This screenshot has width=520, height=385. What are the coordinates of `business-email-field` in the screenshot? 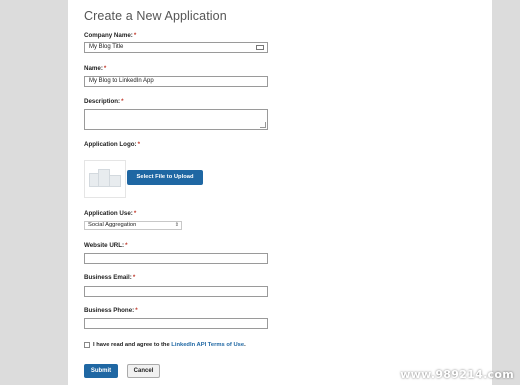 It's located at (176, 291).